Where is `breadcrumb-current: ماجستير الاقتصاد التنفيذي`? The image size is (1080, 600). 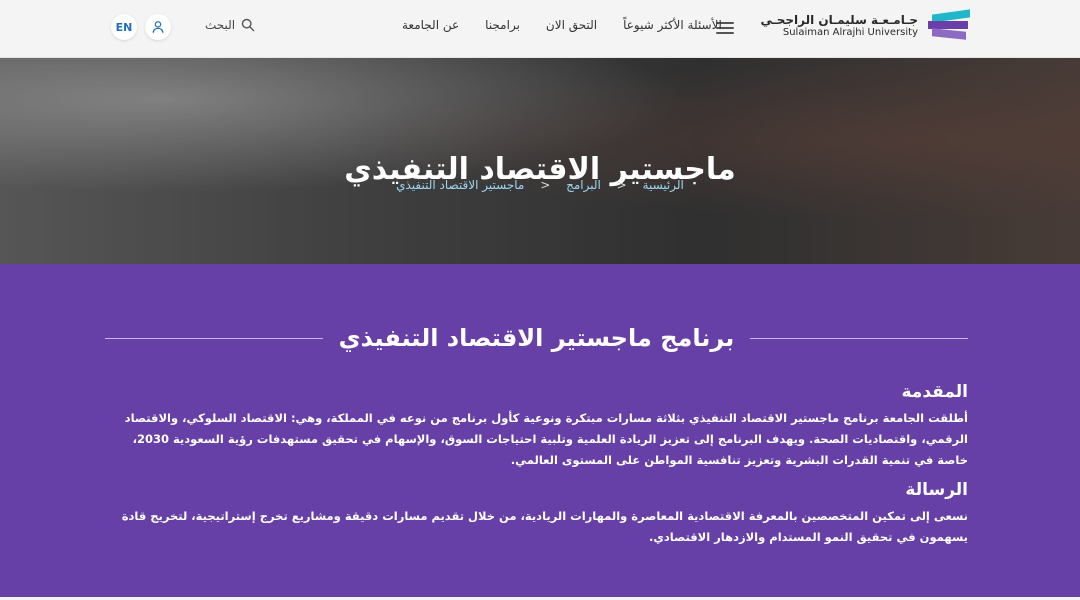
breadcrumb-current: ماجستير الاقتصاد التنفيذي is located at coordinates (460, 185).